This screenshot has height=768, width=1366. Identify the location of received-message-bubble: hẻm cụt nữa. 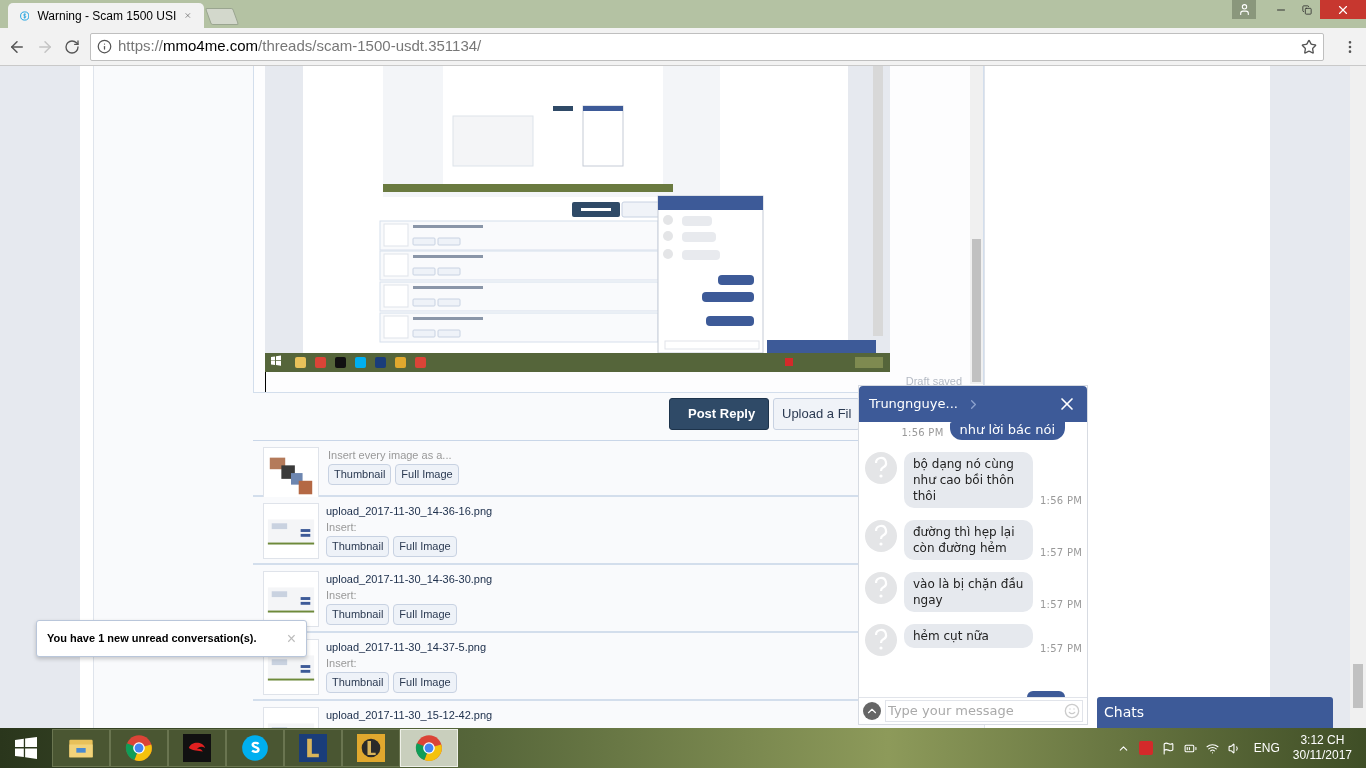
(968, 636).